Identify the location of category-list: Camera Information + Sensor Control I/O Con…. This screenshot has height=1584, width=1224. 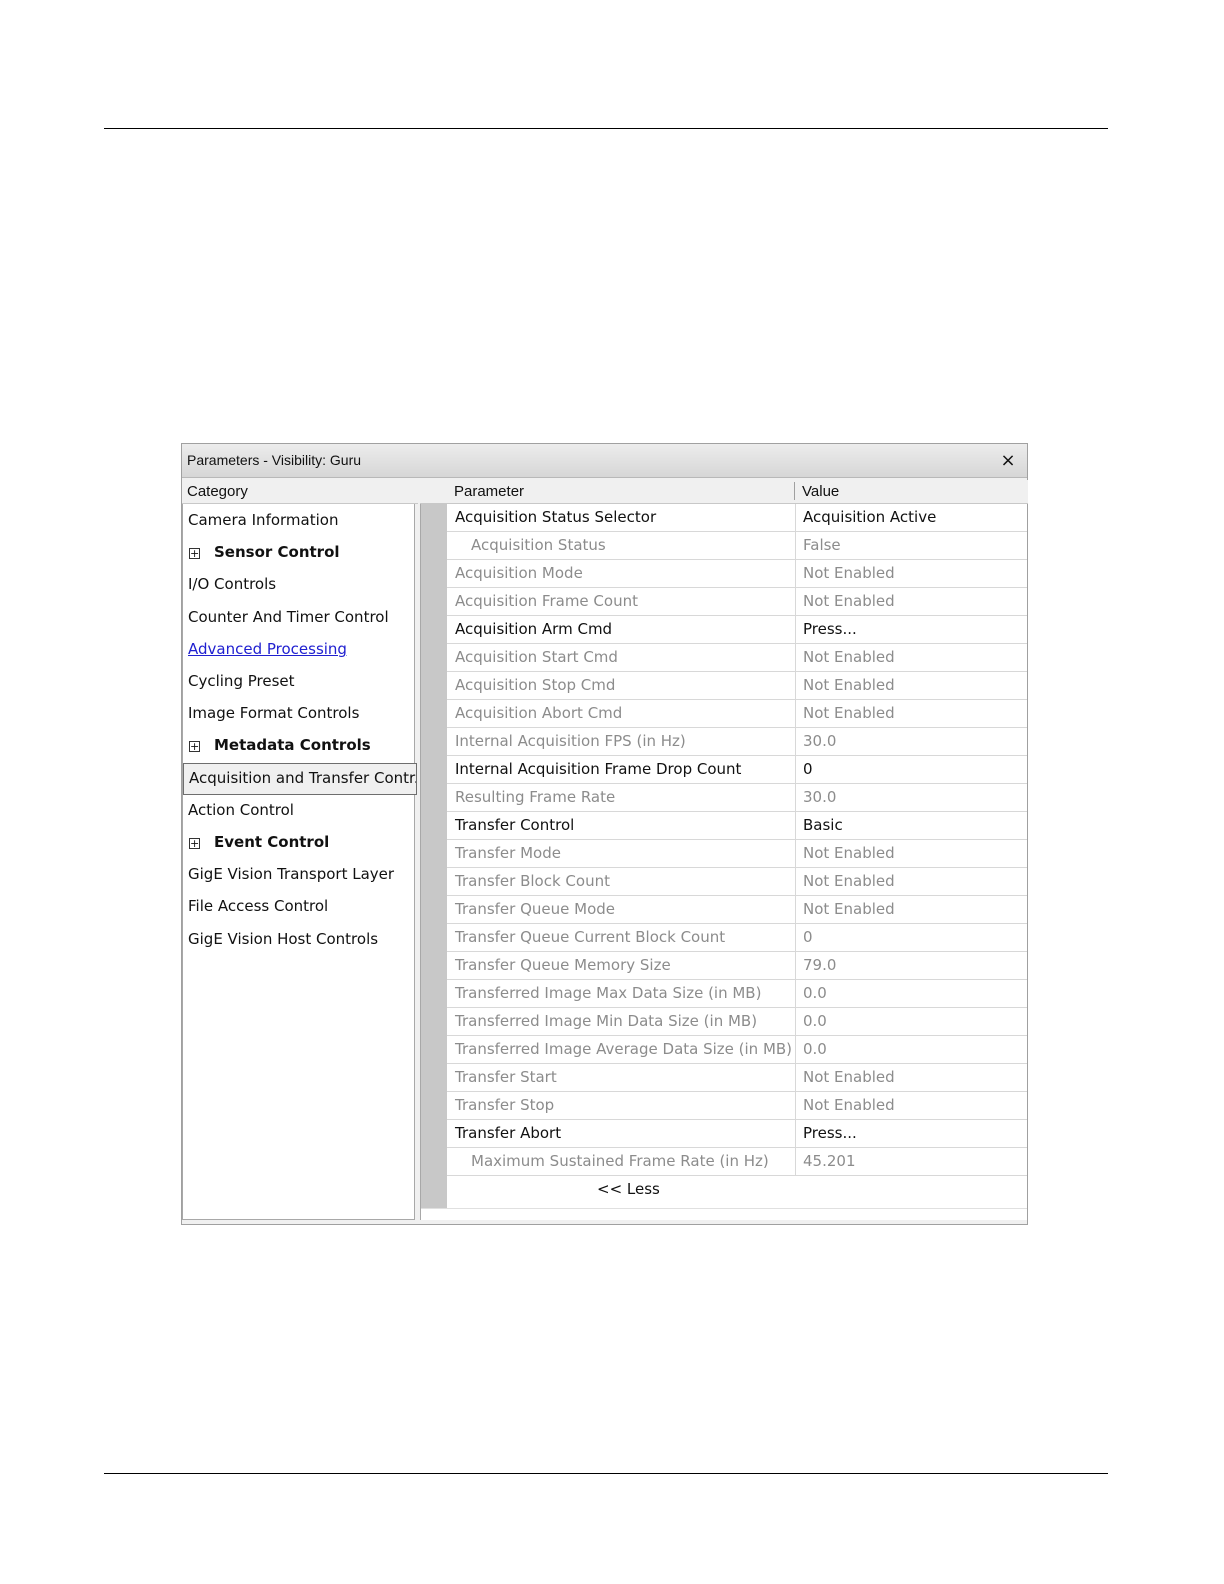
(299, 862).